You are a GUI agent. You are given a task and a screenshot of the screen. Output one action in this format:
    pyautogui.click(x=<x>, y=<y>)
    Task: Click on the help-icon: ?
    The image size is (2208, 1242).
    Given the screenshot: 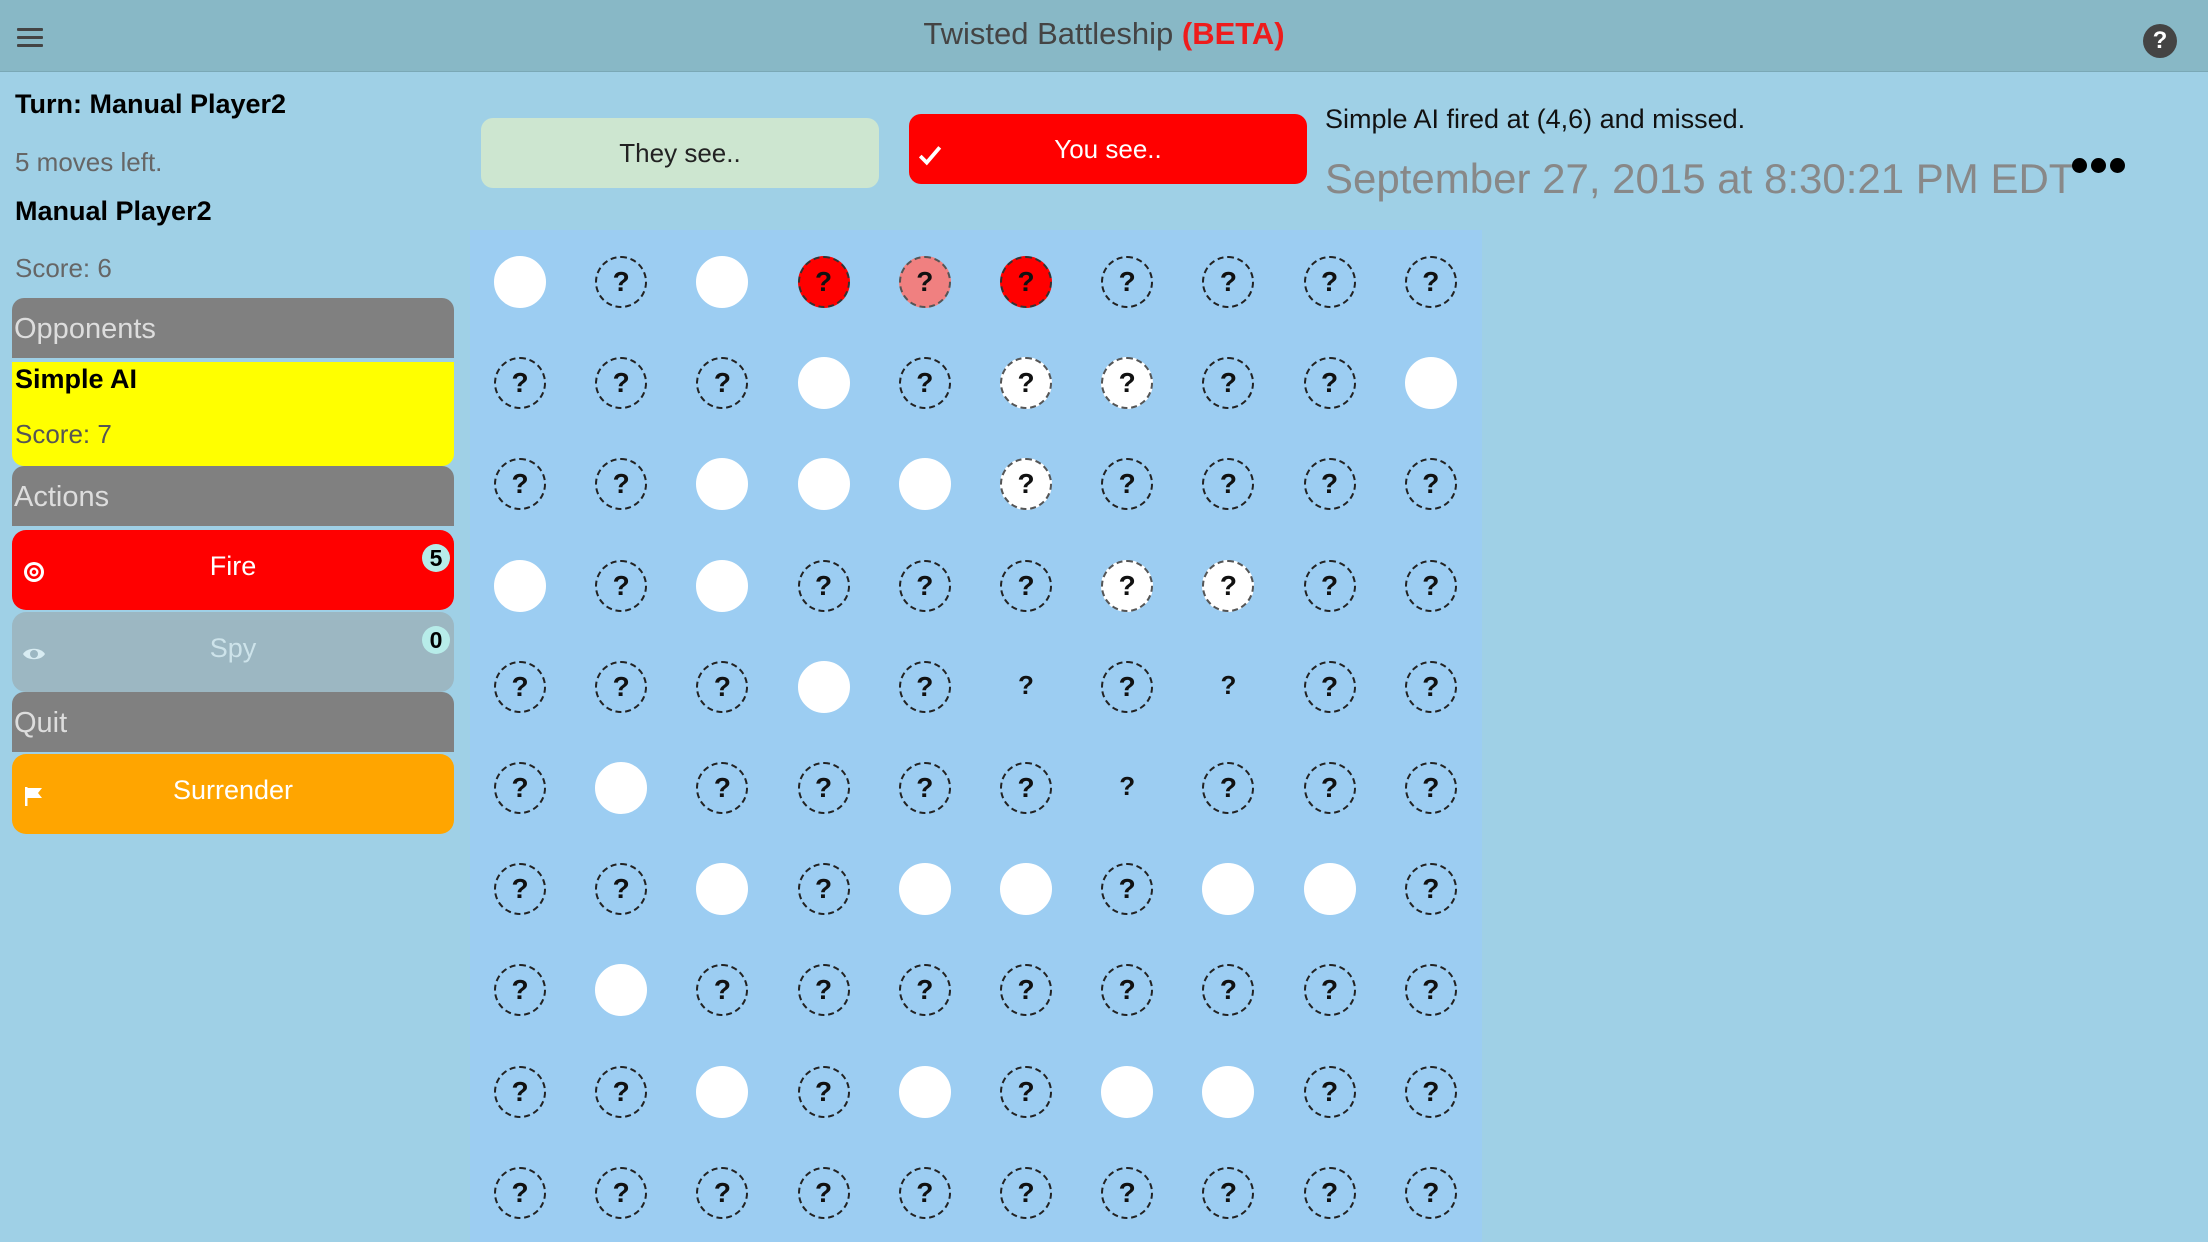 What is the action you would take?
    pyautogui.click(x=2160, y=41)
    